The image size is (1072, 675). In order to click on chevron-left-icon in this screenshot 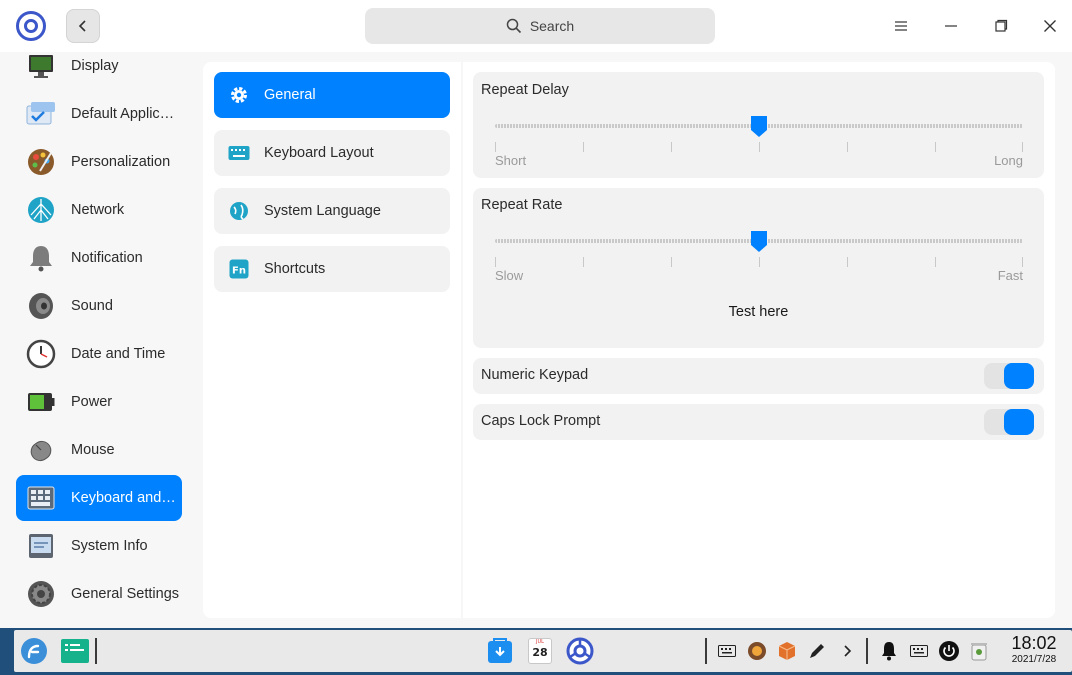, I will do `click(82, 26)`.